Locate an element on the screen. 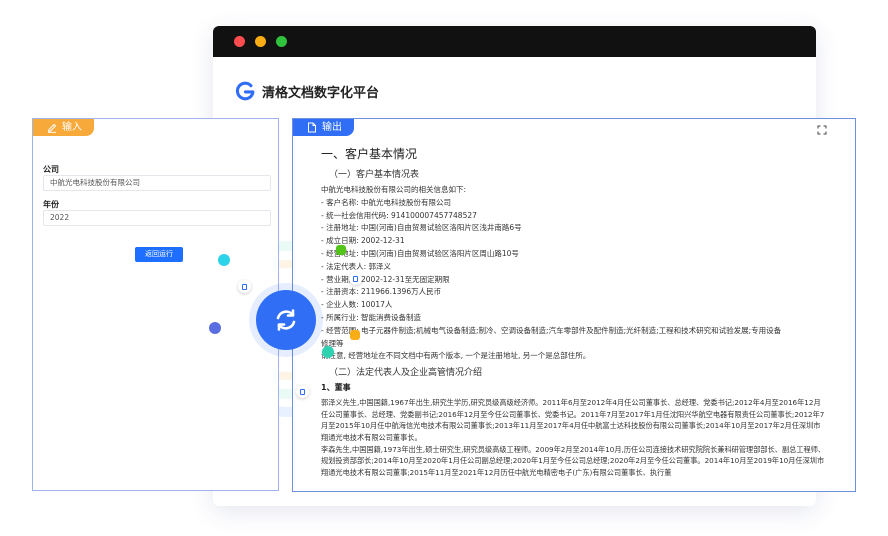 The width and height of the screenshot is (888, 536). subsection-heading-2: （二）法定代表人及企业高管情况介绍 is located at coordinates (406, 373).